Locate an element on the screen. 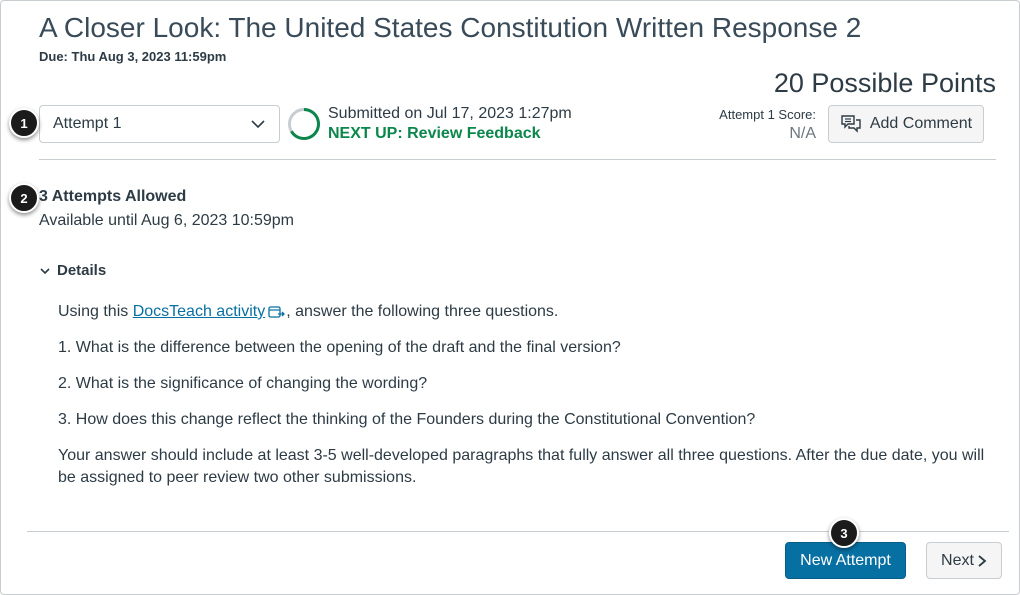  attempt-score-value: N/A is located at coordinates (802, 133).